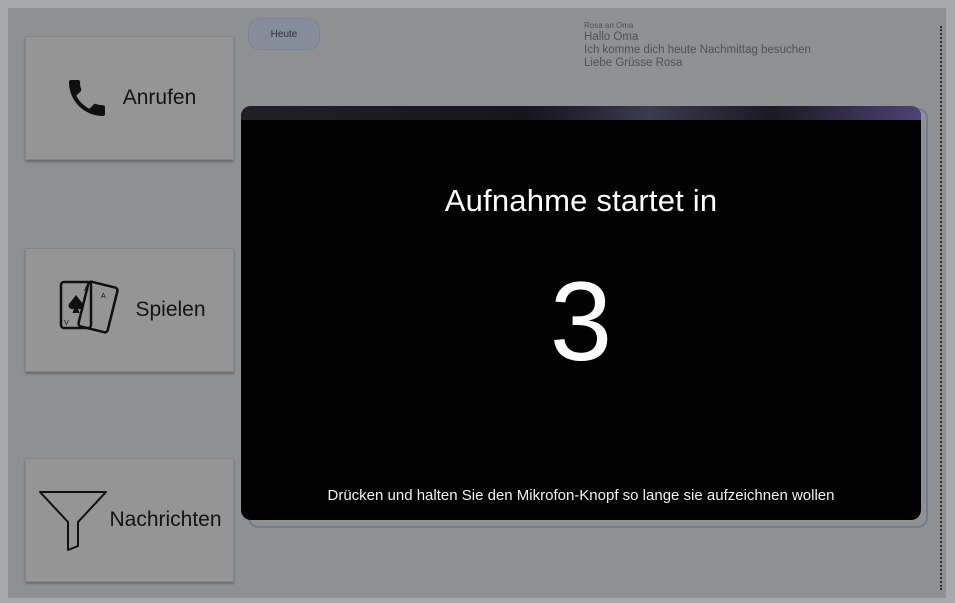 The image size is (955, 603). What do you see at coordinates (609, 25) in the screenshot?
I see `message-sender: Rosa an Oma` at bounding box center [609, 25].